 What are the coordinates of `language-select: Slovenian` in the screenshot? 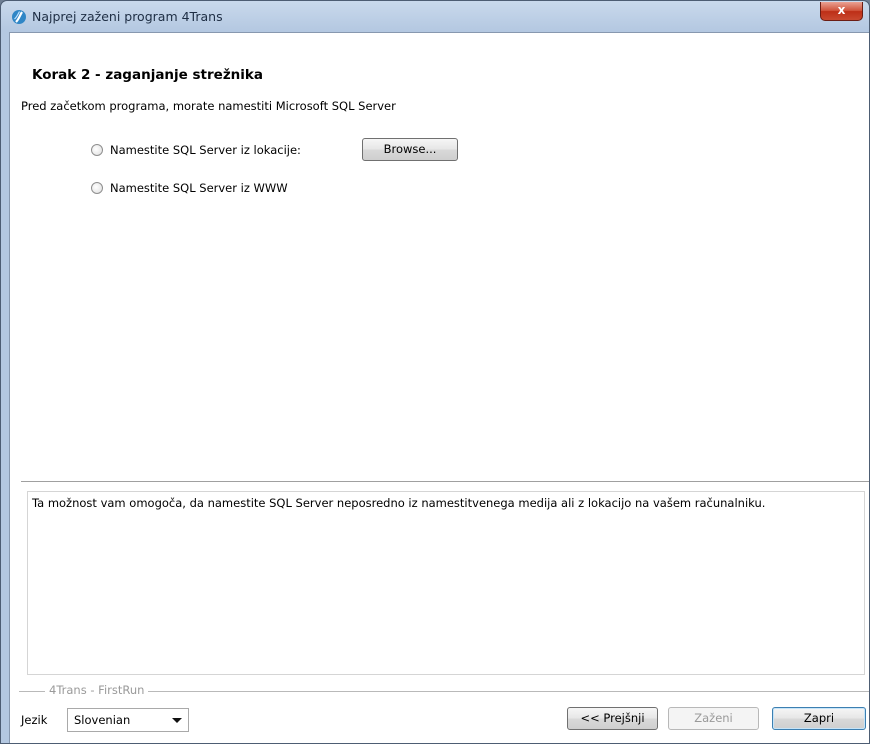 It's located at (128, 720).